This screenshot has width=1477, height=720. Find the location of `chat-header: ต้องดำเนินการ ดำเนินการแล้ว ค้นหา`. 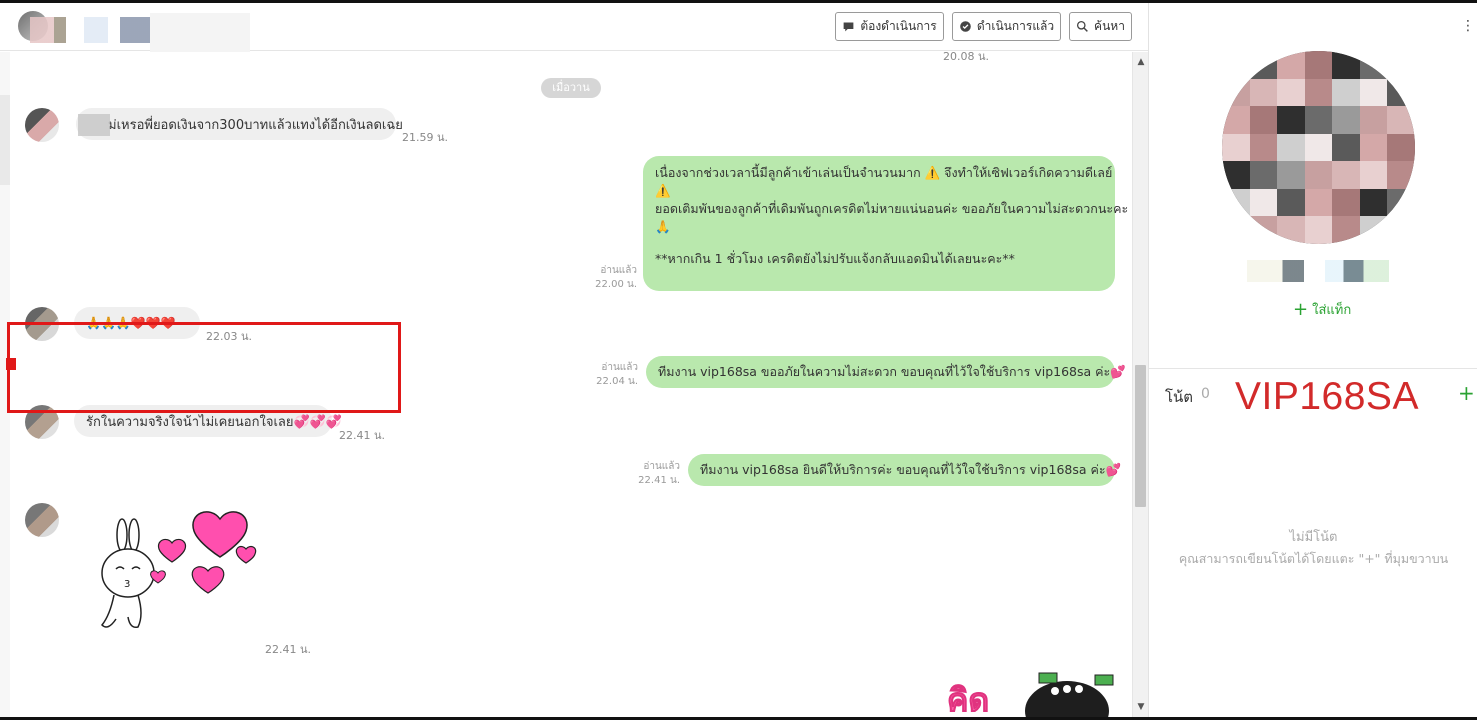

chat-header: ต้องดำเนินการ ดำเนินการแล้ว ค้นหา is located at coordinates (574, 28).